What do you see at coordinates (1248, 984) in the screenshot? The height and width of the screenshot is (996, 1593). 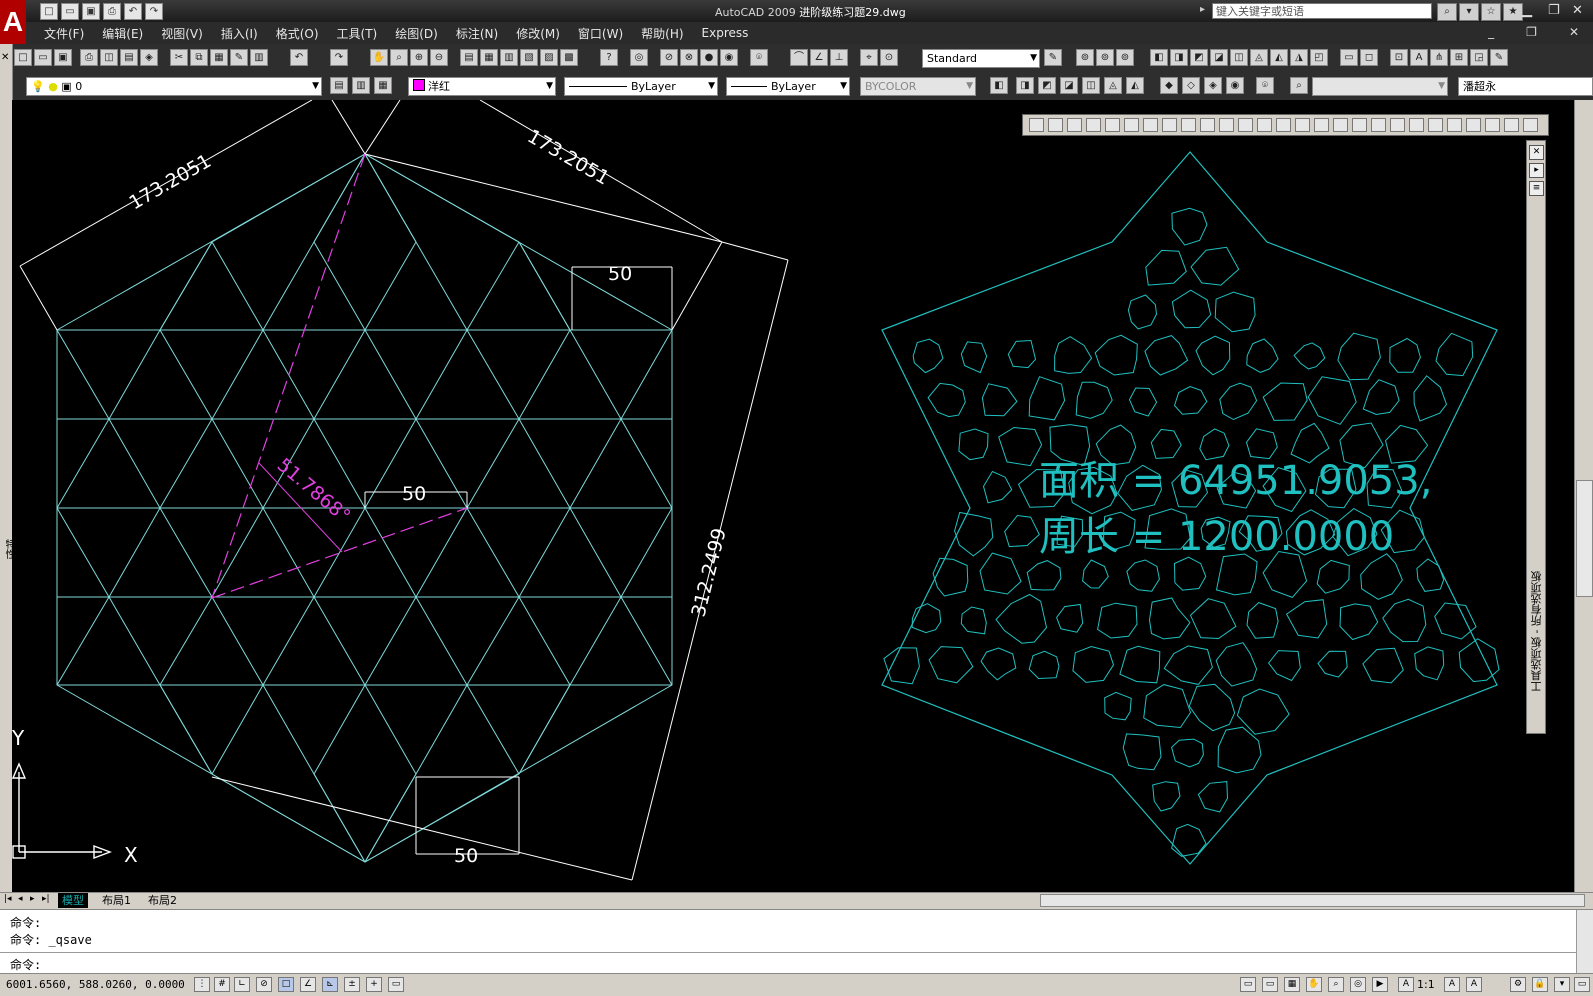 I see `model-space-icon: ▭` at bounding box center [1248, 984].